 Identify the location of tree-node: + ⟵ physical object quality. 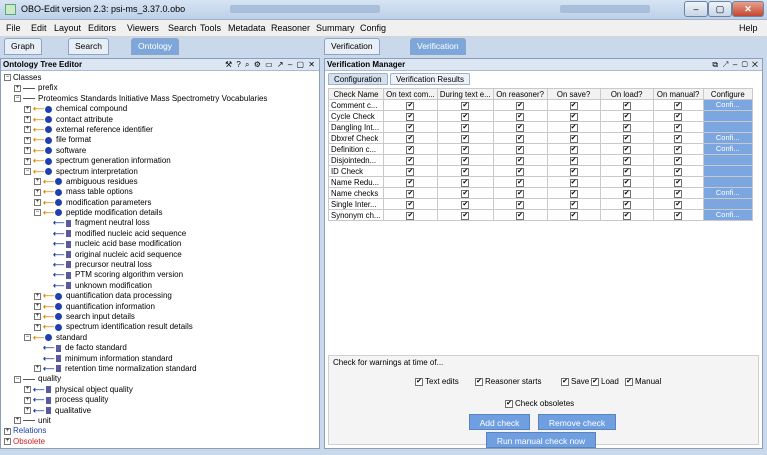
(161, 390).